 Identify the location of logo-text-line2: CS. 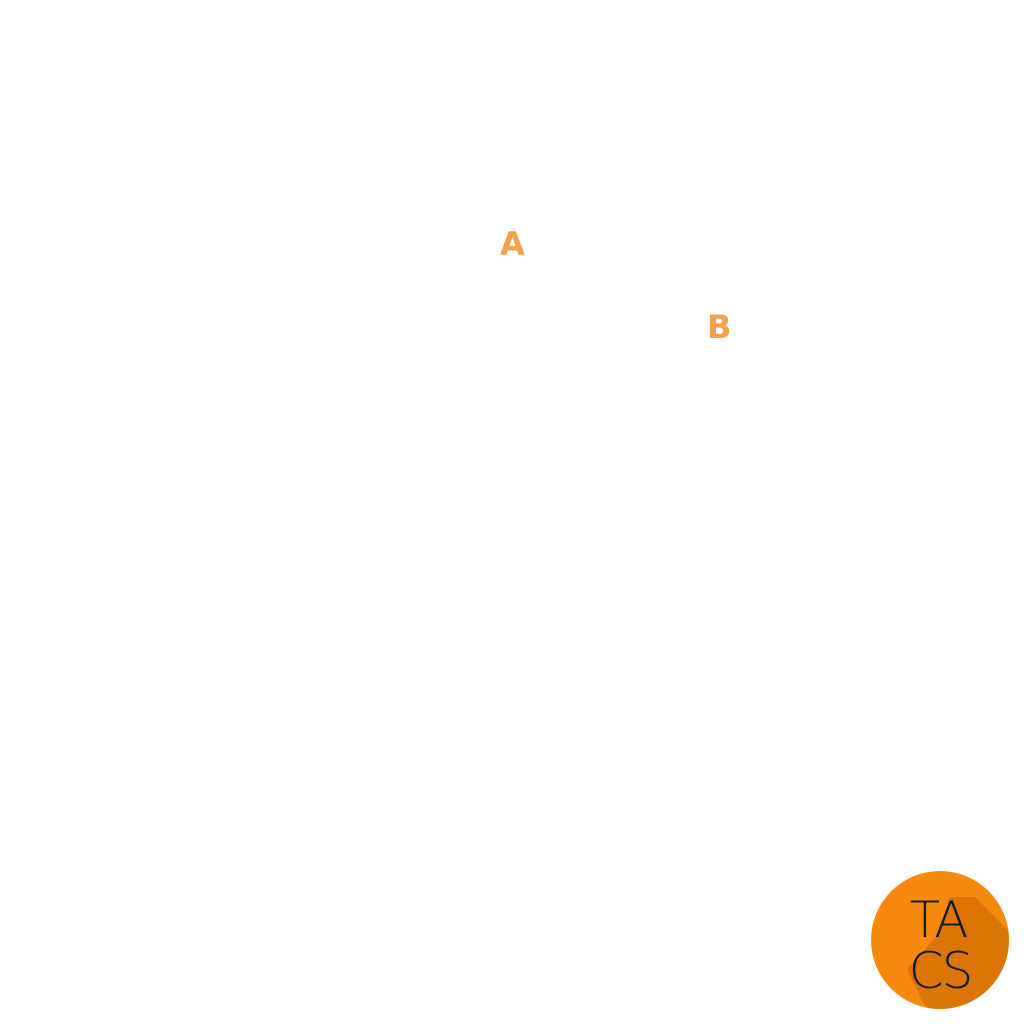
(940, 971).